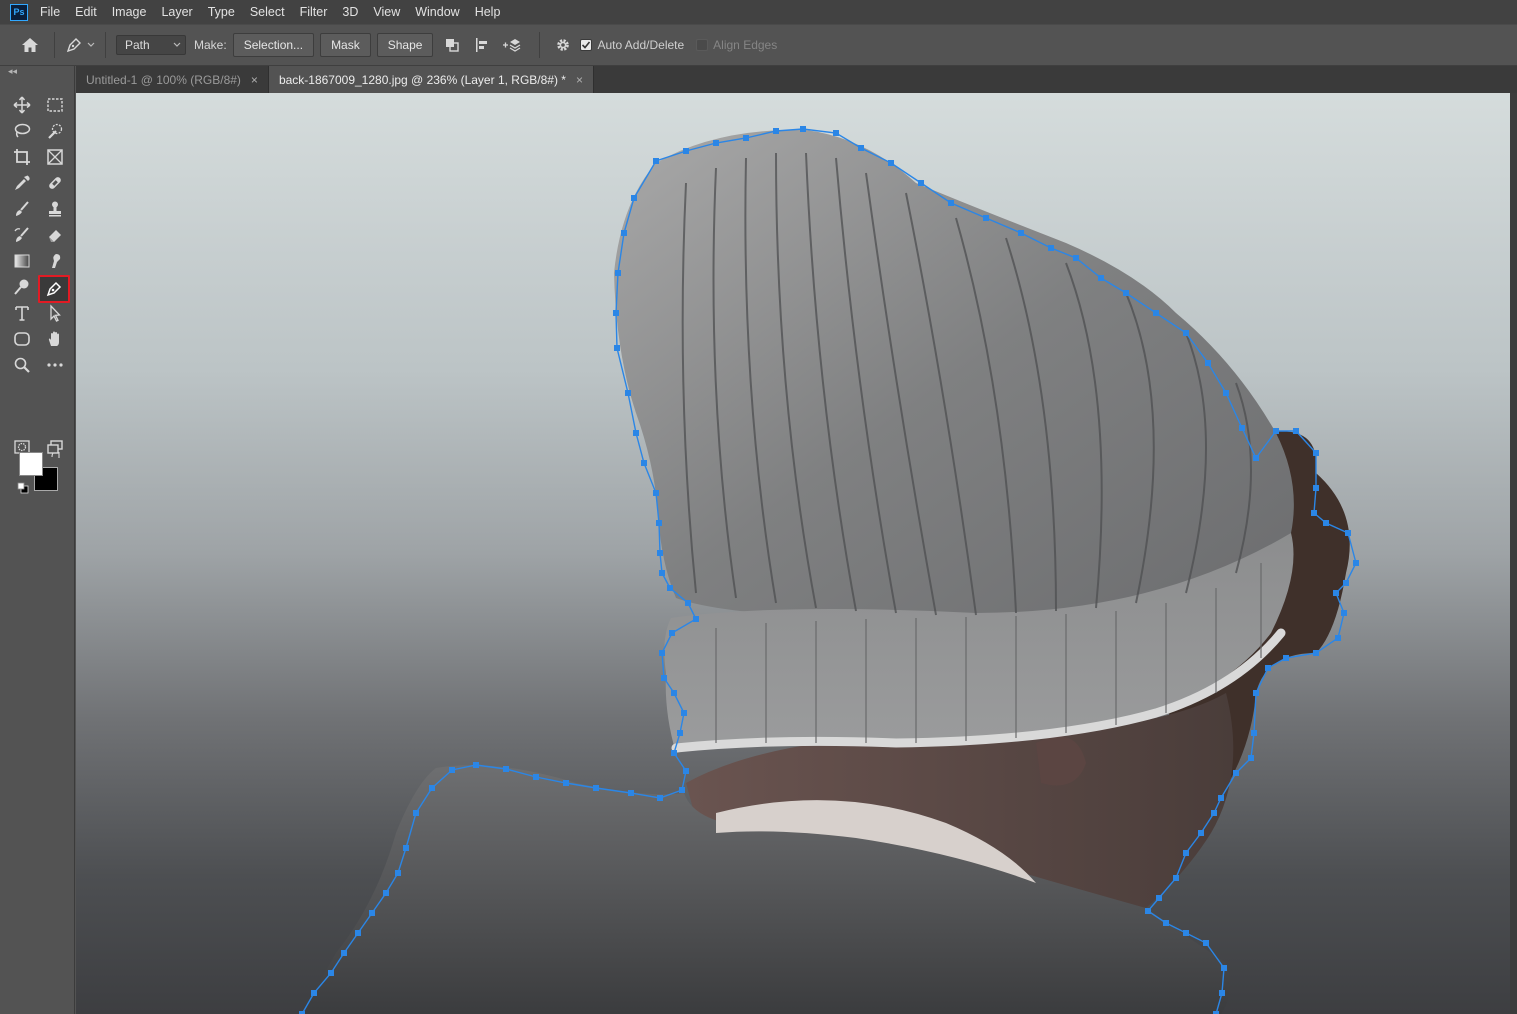  What do you see at coordinates (31, 464) in the screenshot?
I see `foreground-color-swatch` at bounding box center [31, 464].